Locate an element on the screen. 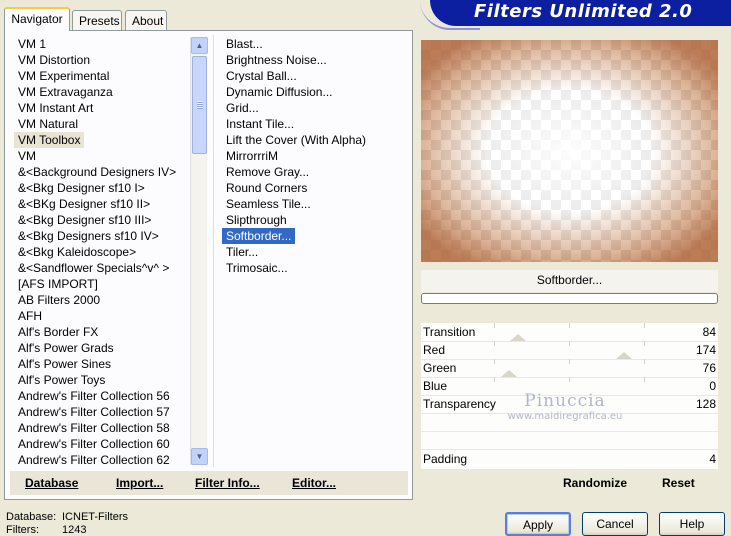 The image size is (731, 536). filter-item: Lift the Cover (With Alpha) is located at coordinates (315, 140).